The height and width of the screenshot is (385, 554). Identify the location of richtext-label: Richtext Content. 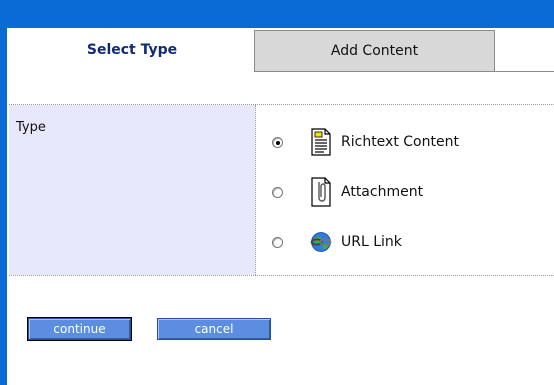
(400, 142).